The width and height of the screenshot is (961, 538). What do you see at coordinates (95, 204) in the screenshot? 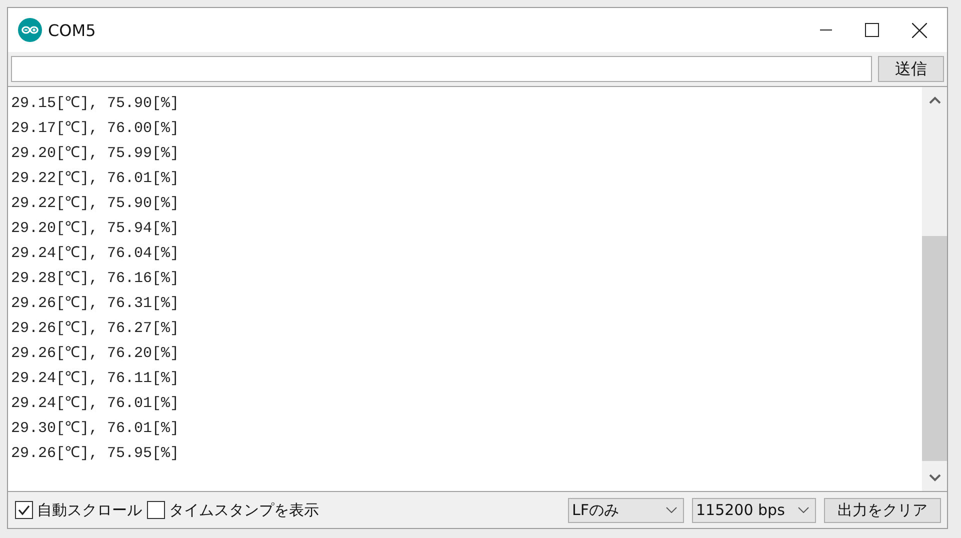
I see `output-line: 29.22[℃], 75.90[%]` at bounding box center [95, 204].